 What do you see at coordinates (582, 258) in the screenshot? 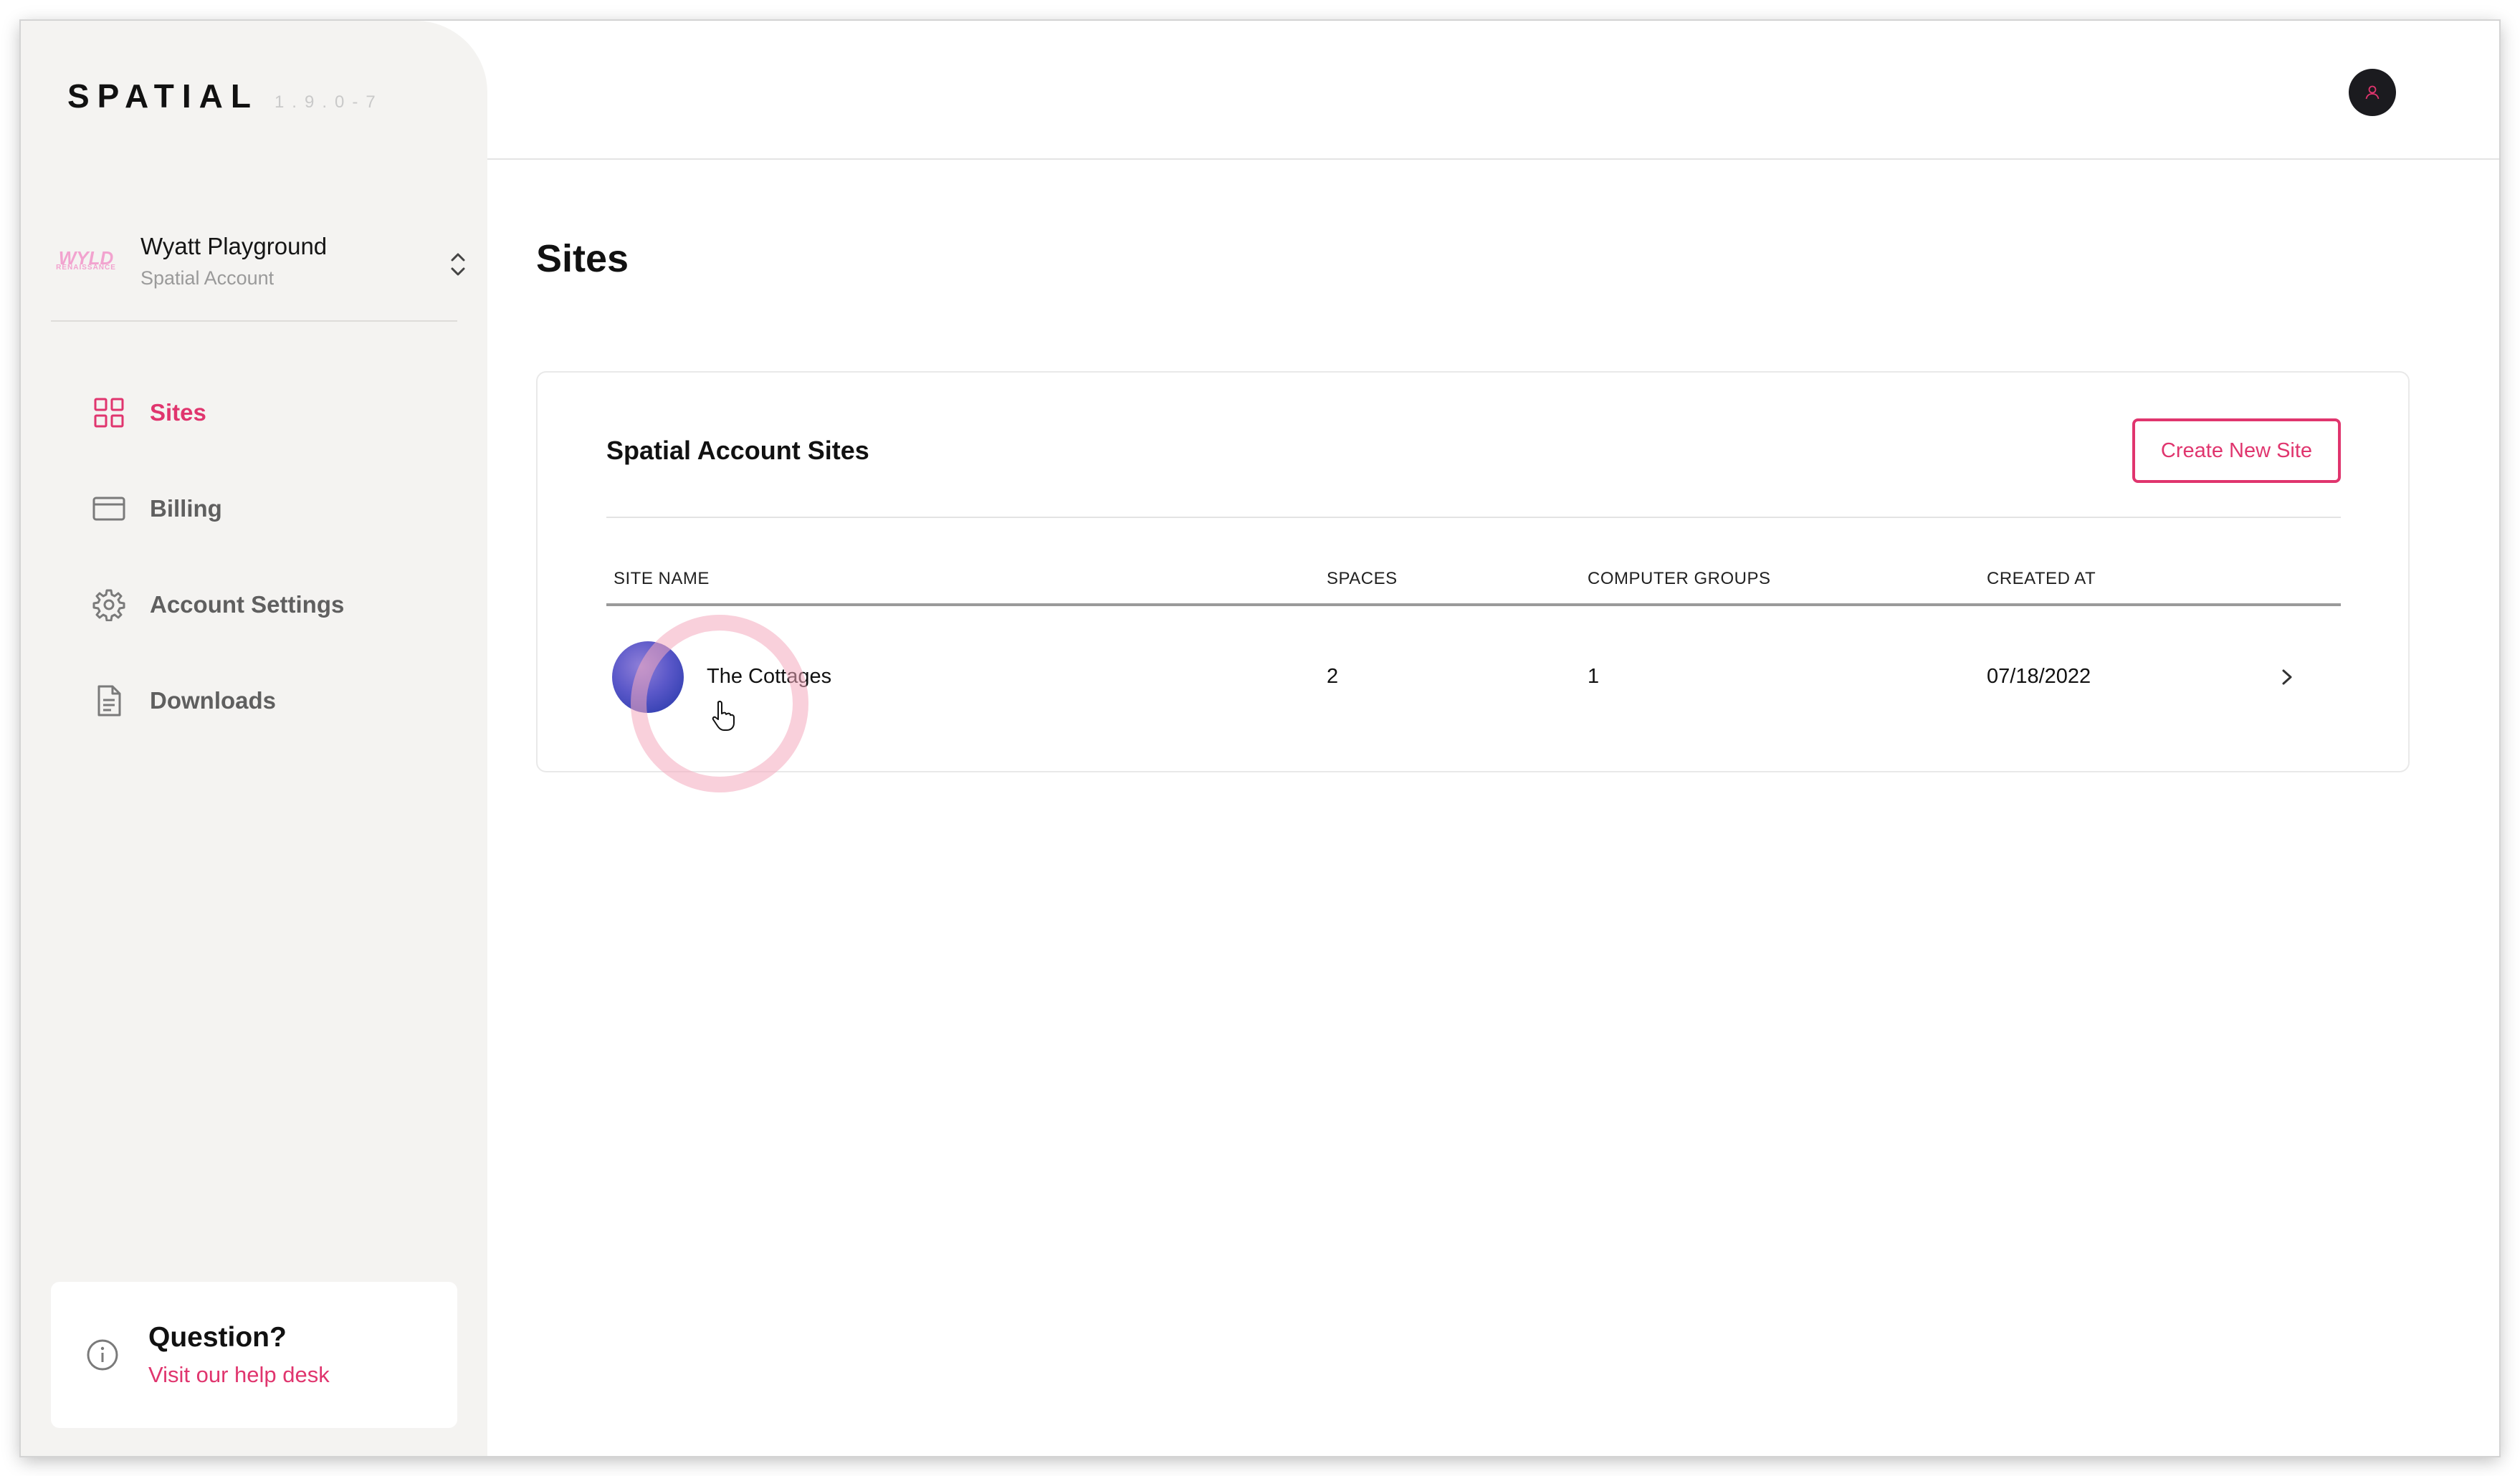
I see `page-title: Sites` at bounding box center [582, 258].